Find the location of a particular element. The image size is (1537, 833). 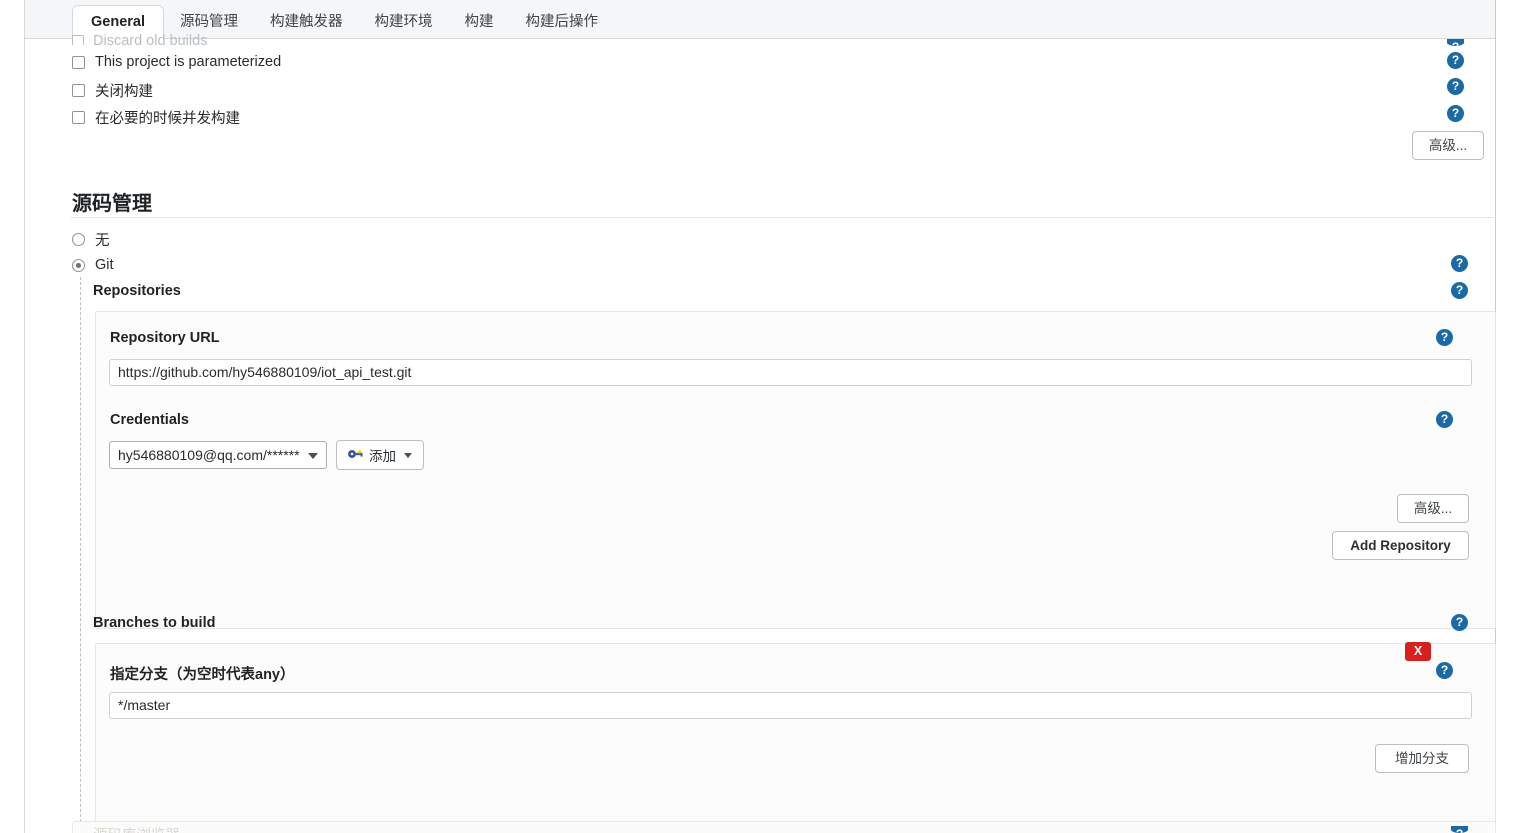

add-branch-button: 增加分支 is located at coordinates (1422, 758).